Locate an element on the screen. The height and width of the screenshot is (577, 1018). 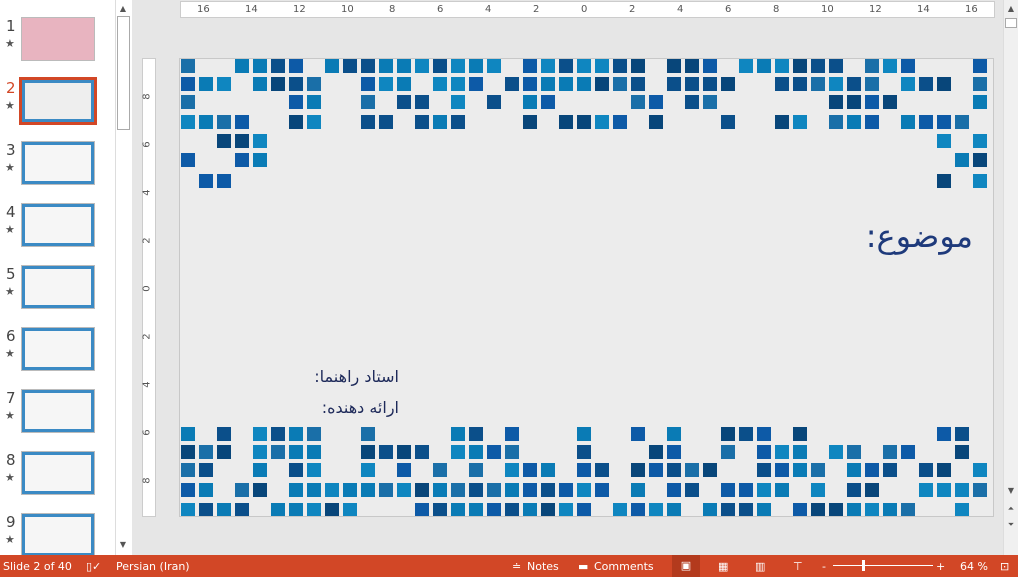
slide-thumbnail: 1 ★ is located at coordinates (55, 48).